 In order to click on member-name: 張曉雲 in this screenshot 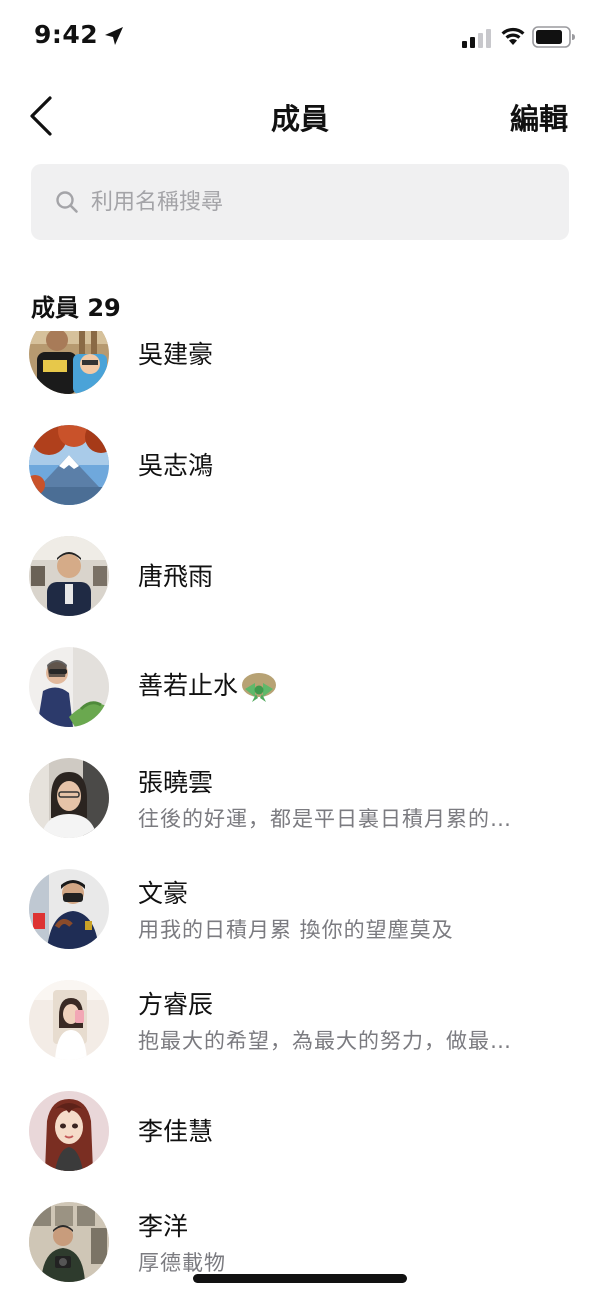, I will do `click(176, 782)`.